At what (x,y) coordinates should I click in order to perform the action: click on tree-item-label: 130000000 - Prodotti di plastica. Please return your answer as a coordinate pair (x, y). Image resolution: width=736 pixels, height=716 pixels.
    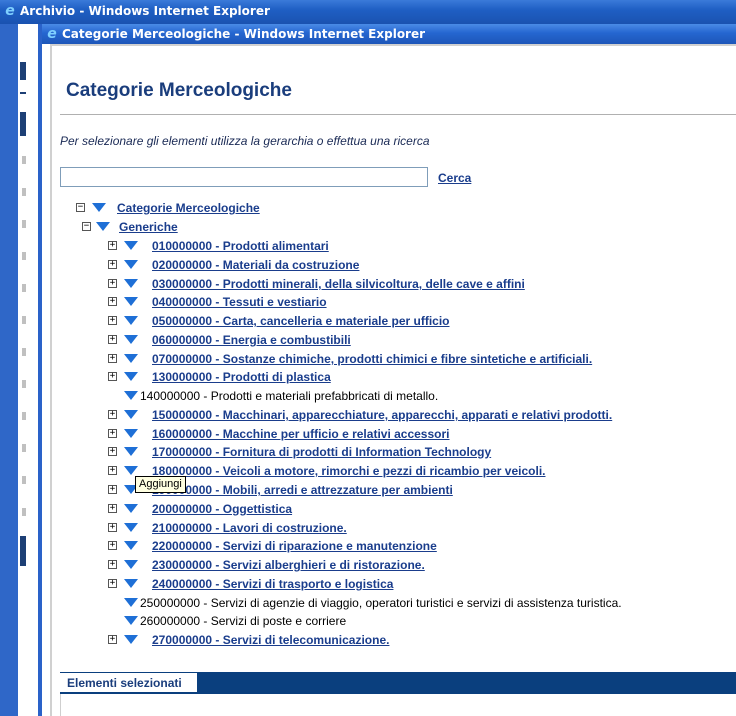
    Looking at the image, I should click on (241, 377).